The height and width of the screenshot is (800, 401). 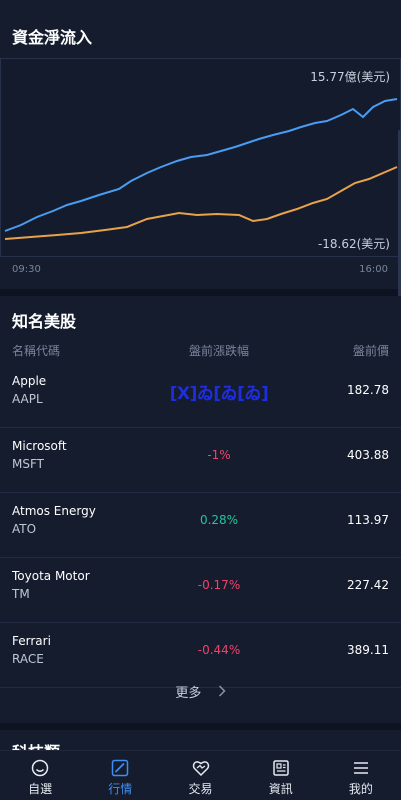 What do you see at coordinates (368, 650) in the screenshot?
I see `stock-price: 389.11` at bounding box center [368, 650].